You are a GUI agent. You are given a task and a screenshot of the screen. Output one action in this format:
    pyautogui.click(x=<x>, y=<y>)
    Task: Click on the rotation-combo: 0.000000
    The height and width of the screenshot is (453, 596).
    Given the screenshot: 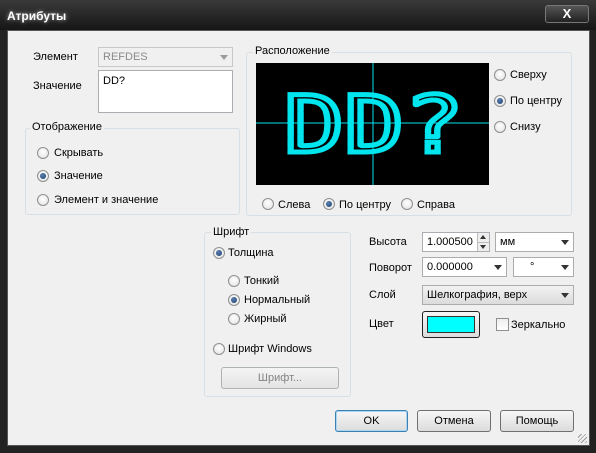 What is the action you would take?
    pyautogui.click(x=464, y=267)
    